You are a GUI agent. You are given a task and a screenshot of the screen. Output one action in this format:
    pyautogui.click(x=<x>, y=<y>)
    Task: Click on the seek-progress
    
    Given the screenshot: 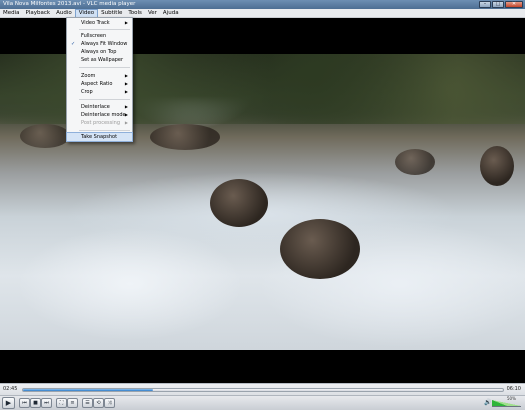 What is the action you would take?
    pyautogui.click(x=88, y=390)
    